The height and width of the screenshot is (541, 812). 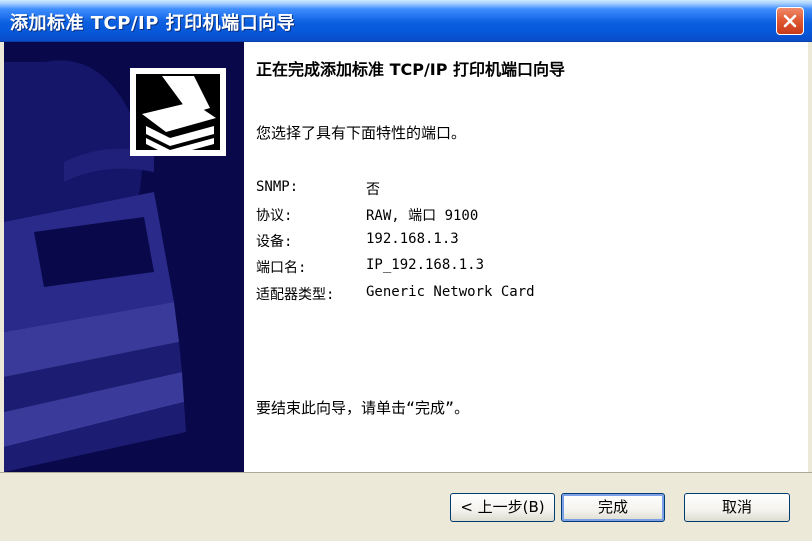 What do you see at coordinates (406, 21) in the screenshot?
I see `title-bar: 添加标准 TCP/IP 打印机端口向导` at bounding box center [406, 21].